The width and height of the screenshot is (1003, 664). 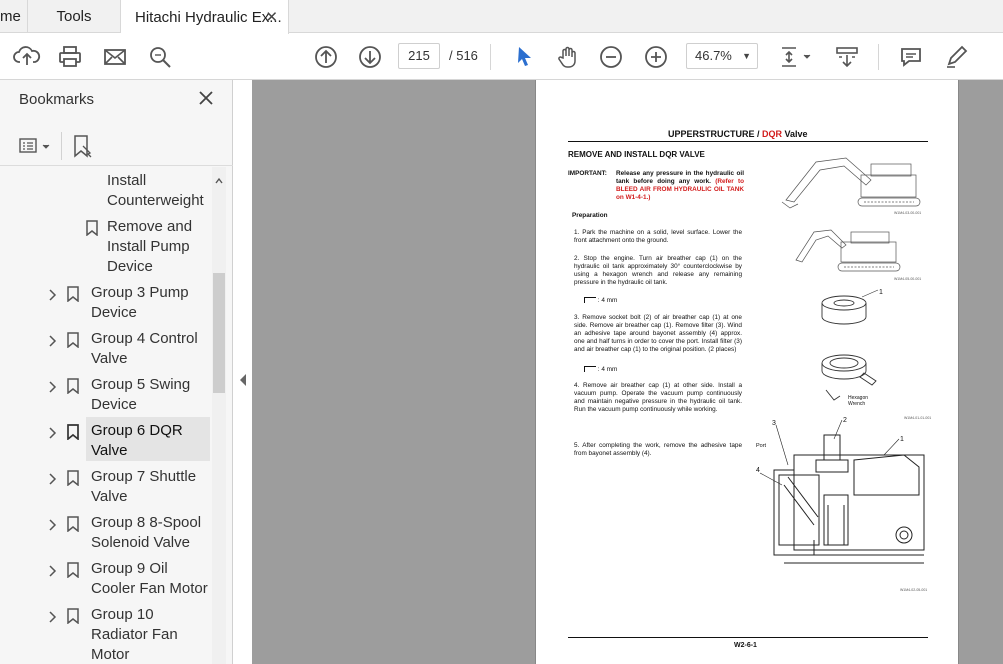 I want to click on bookmark-item: Group 7 Shuttle Valve, so click(x=106, y=488).